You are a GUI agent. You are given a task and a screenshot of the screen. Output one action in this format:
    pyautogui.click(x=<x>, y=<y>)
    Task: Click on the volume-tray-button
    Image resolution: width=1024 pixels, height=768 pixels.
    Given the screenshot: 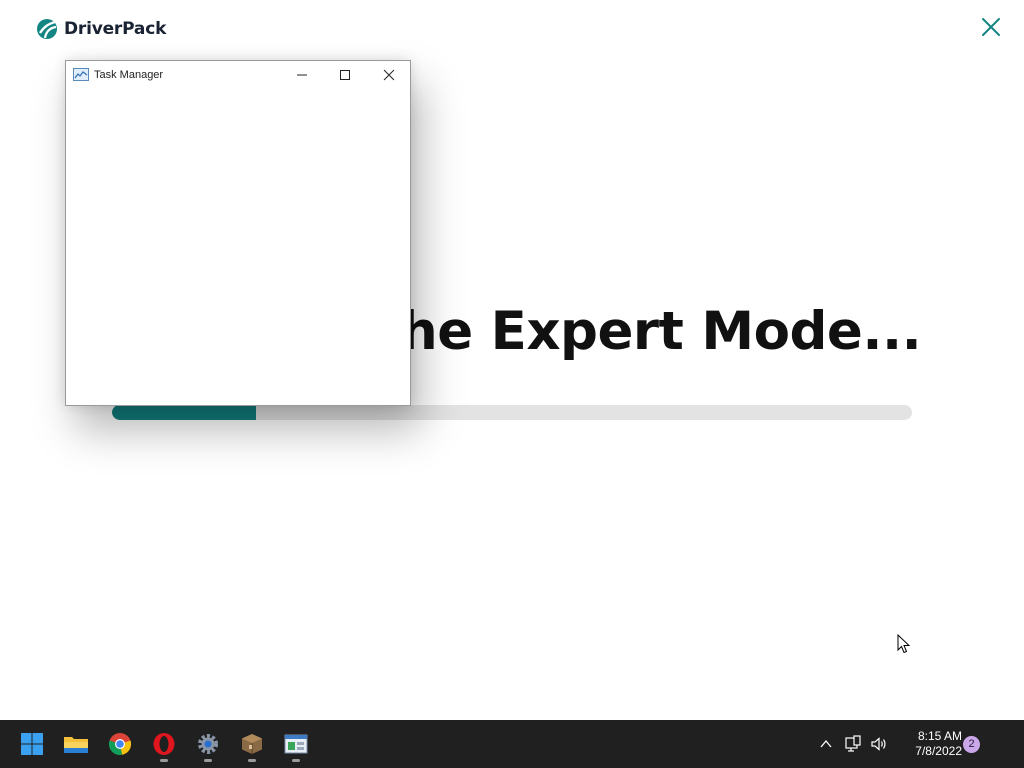 What is the action you would take?
    pyautogui.click(x=879, y=744)
    